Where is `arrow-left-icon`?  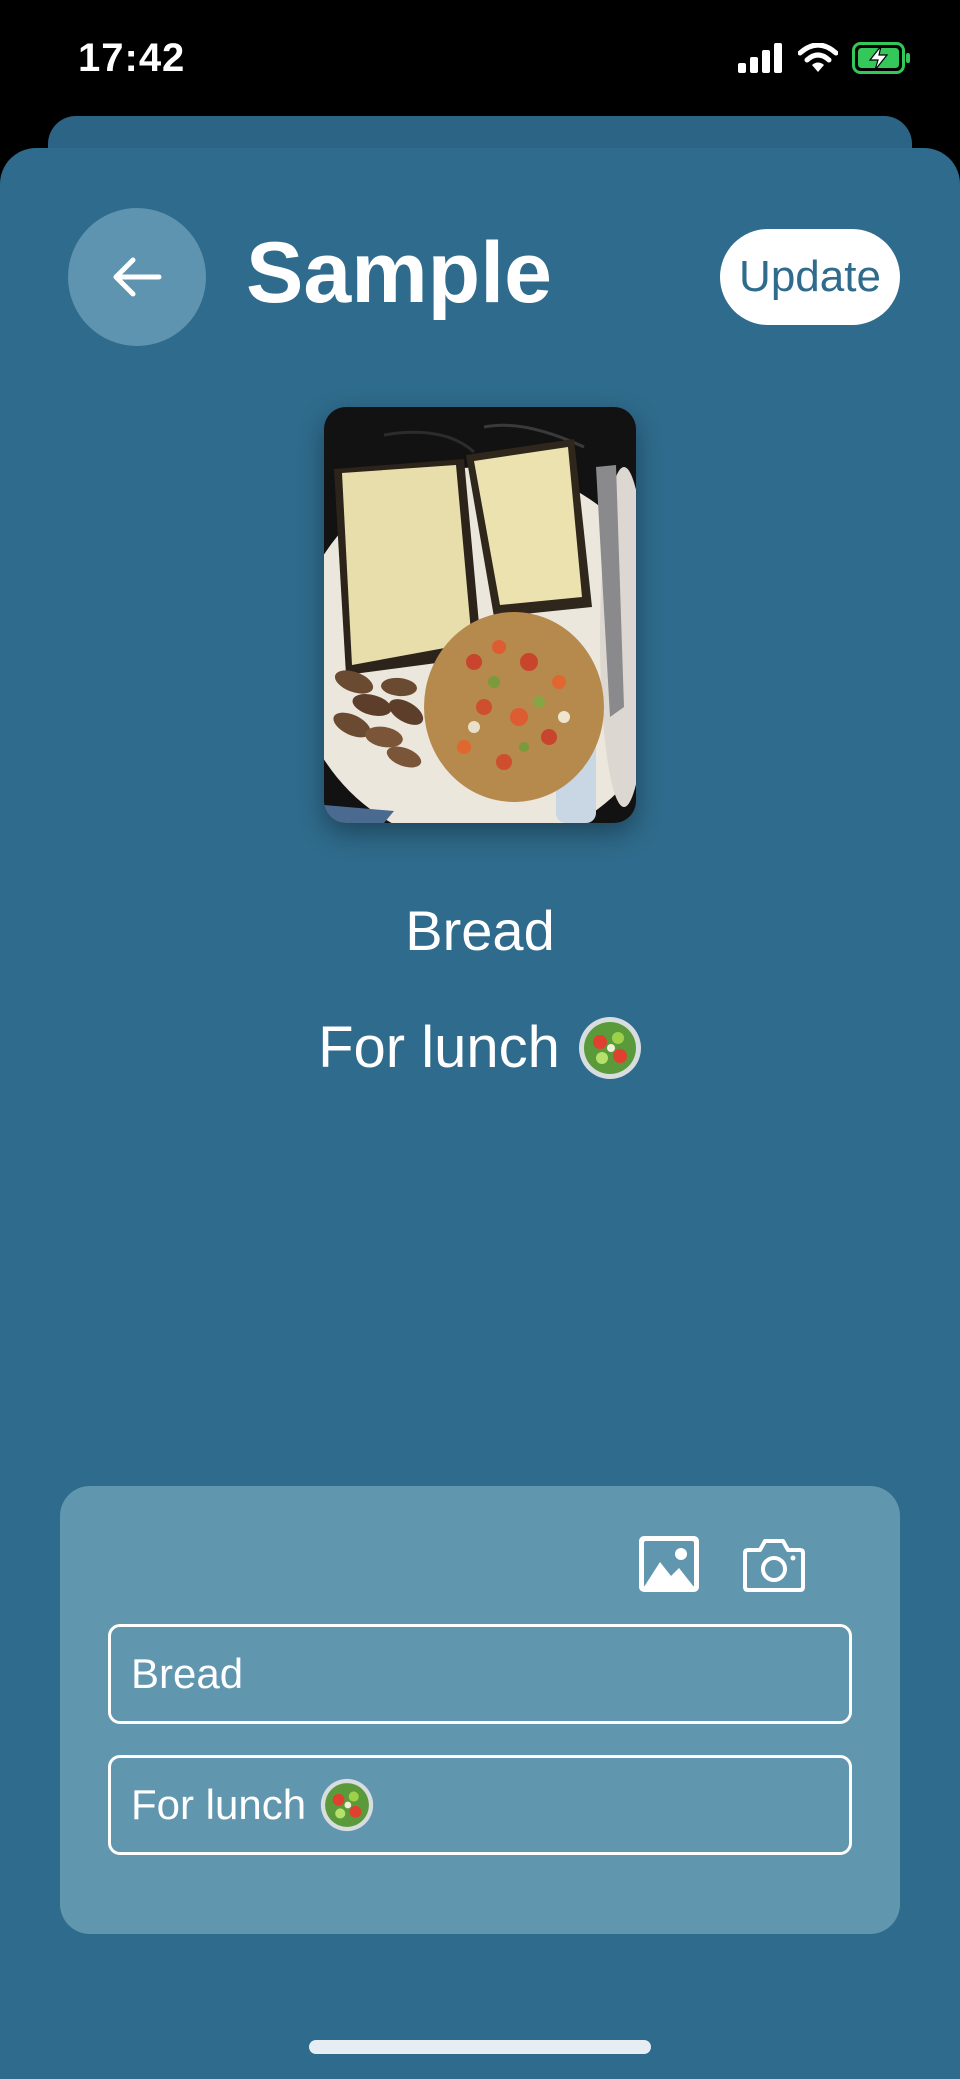 arrow-left-icon is located at coordinates (137, 277).